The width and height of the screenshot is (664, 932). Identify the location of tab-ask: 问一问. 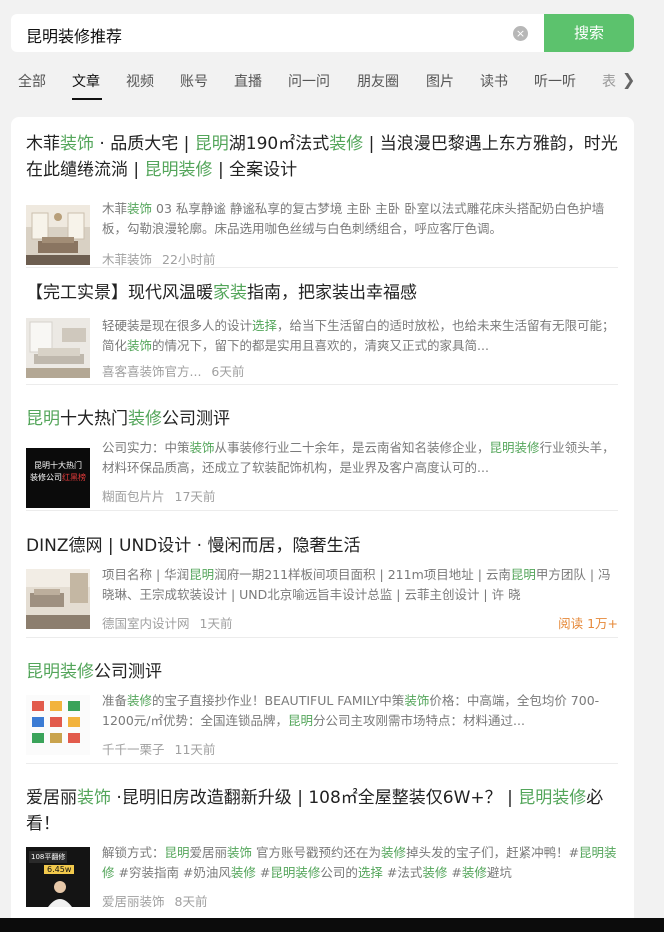
(309, 81).